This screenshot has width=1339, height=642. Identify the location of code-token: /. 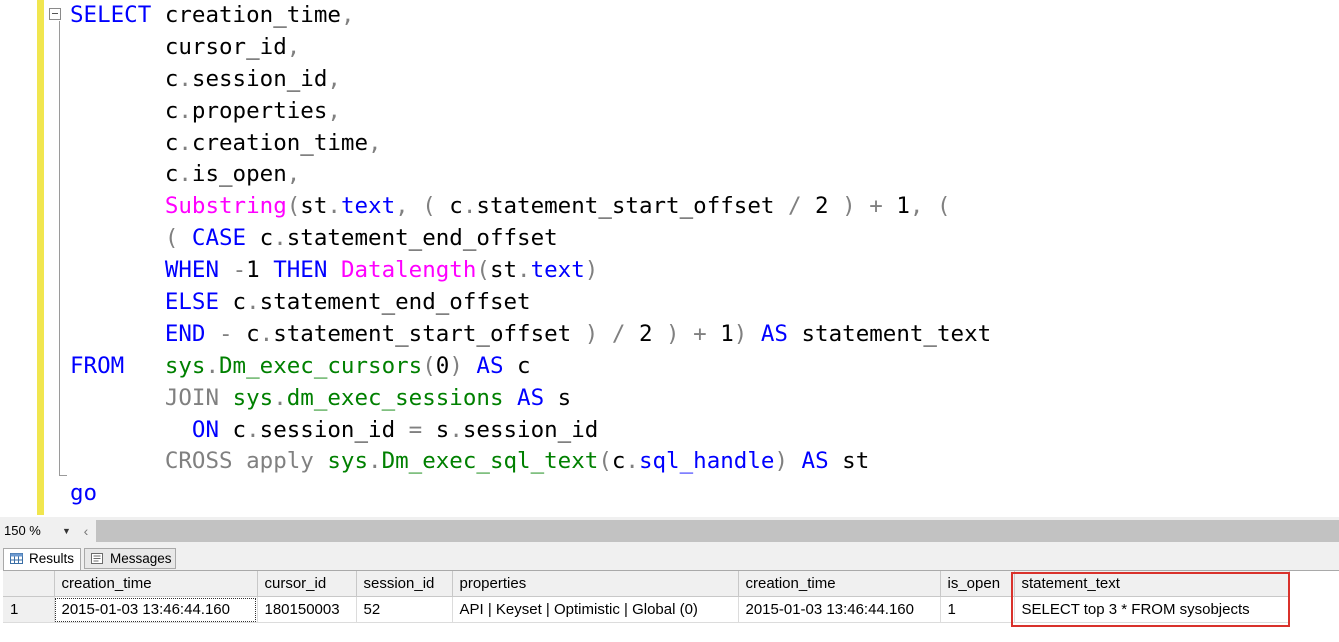
(618, 333).